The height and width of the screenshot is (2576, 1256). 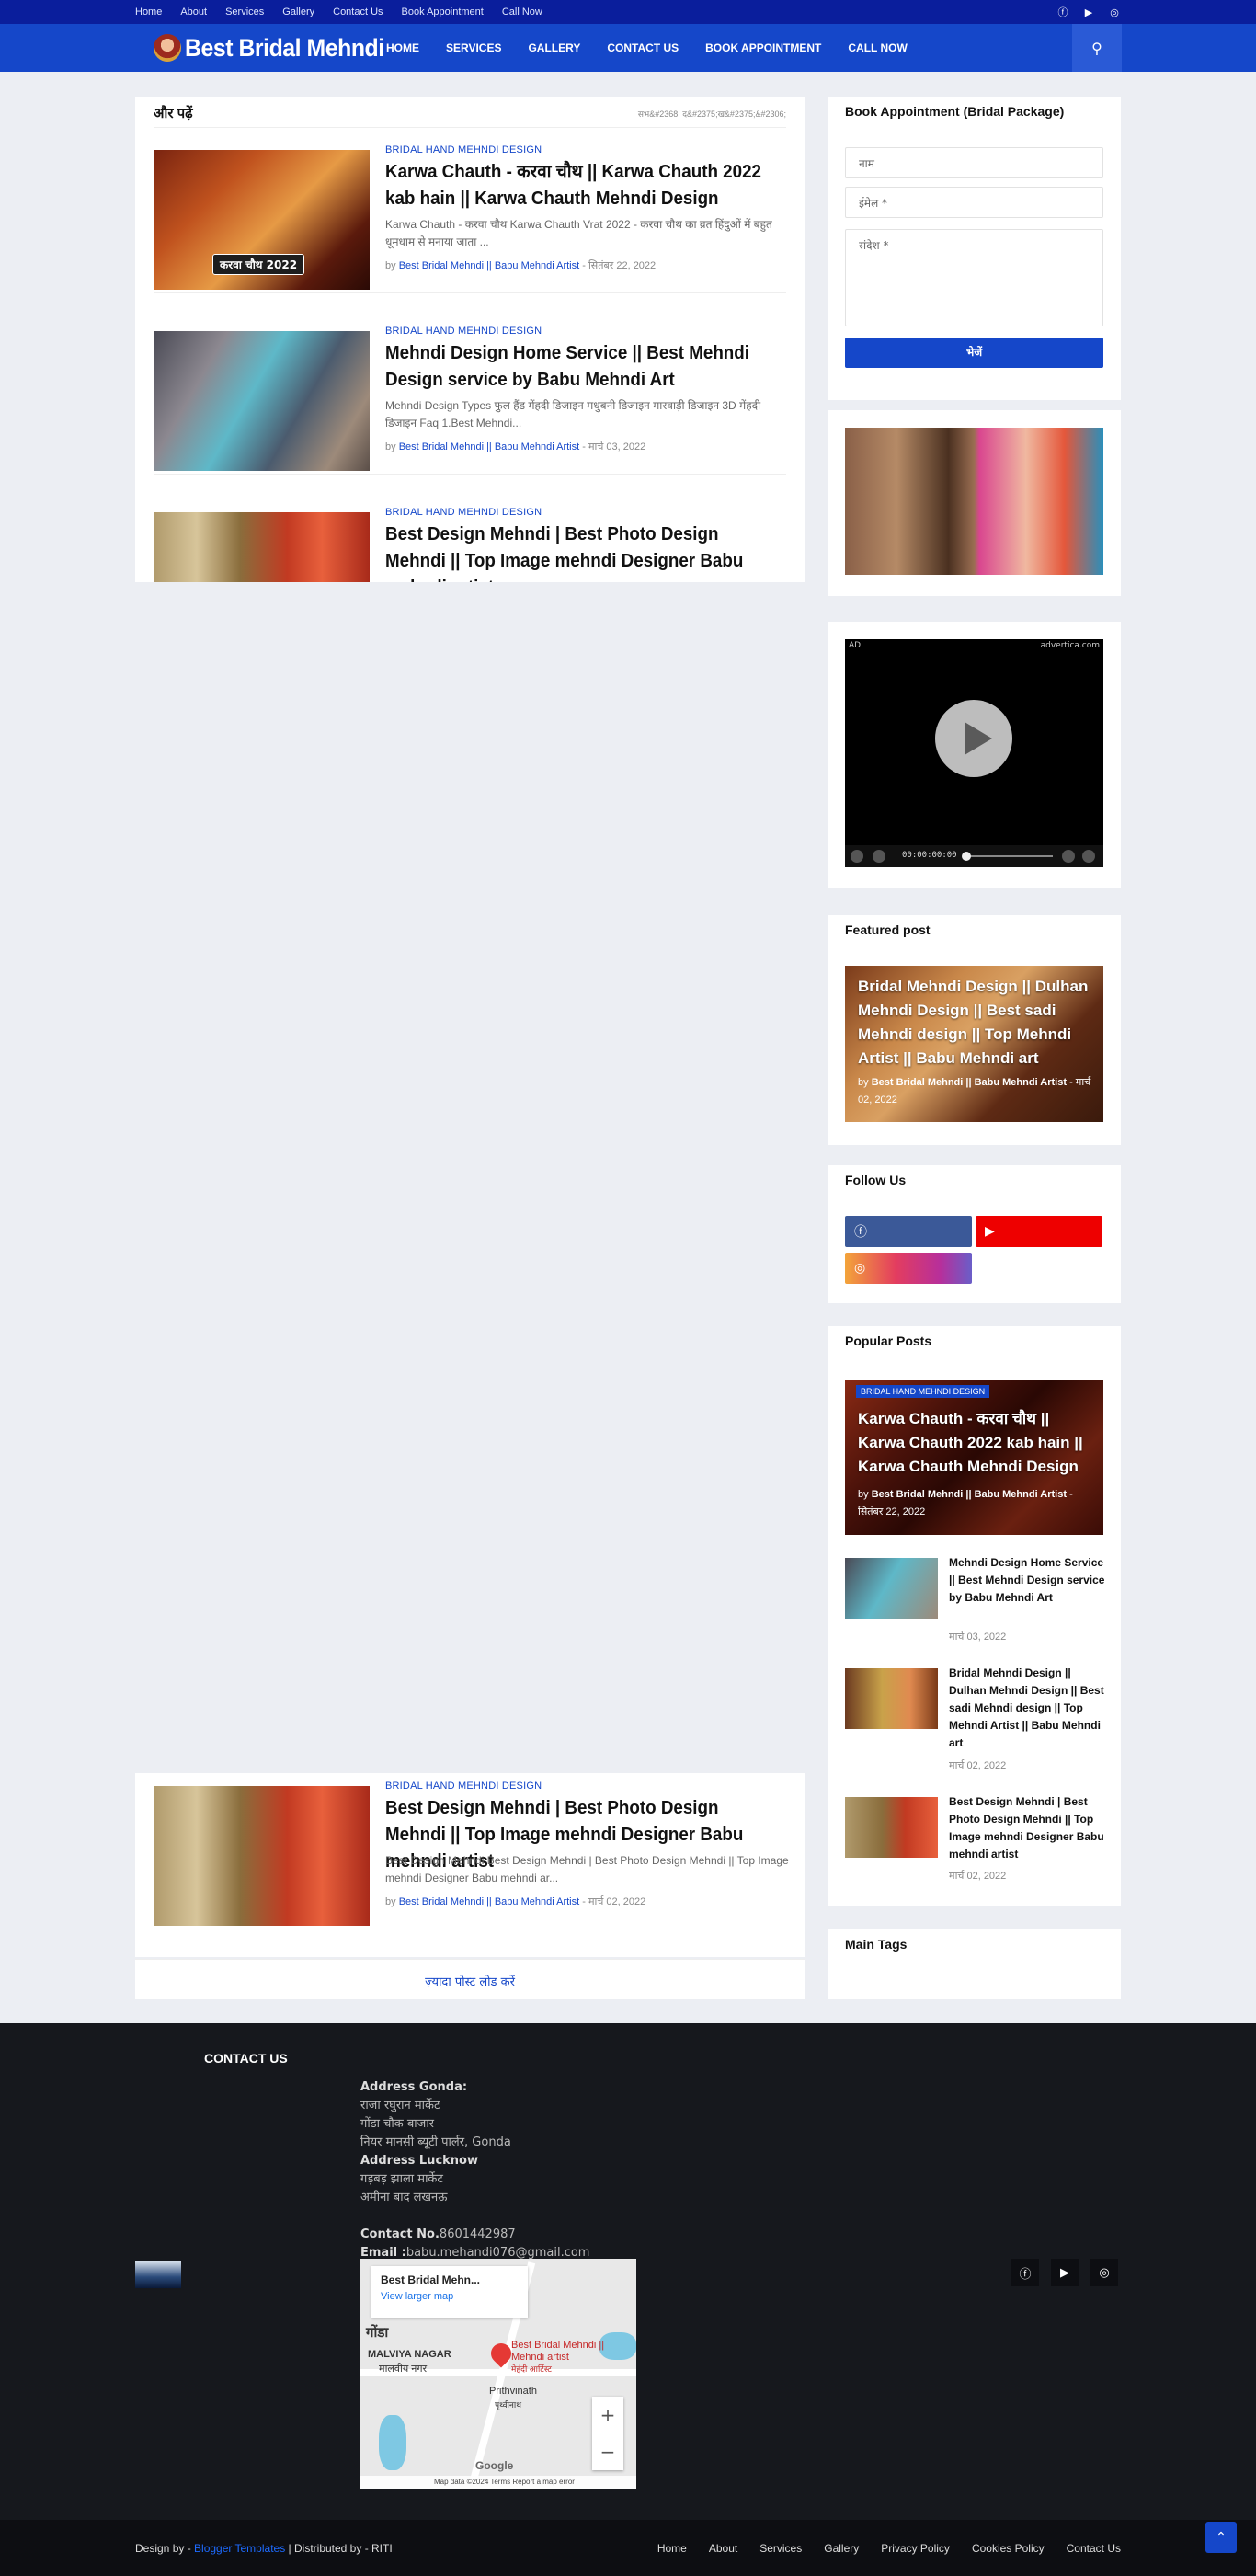 What do you see at coordinates (974, 203) in the screenshot?
I see `email-field: ईमेल *` at bounding box center [974, 203].